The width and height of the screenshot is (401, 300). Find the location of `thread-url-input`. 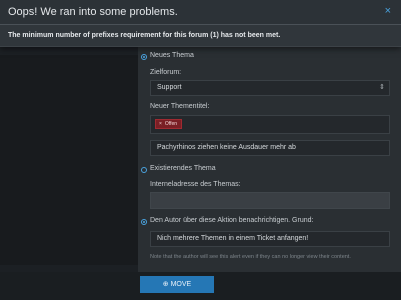

thread-url-input is located at coordinates (270, 200).